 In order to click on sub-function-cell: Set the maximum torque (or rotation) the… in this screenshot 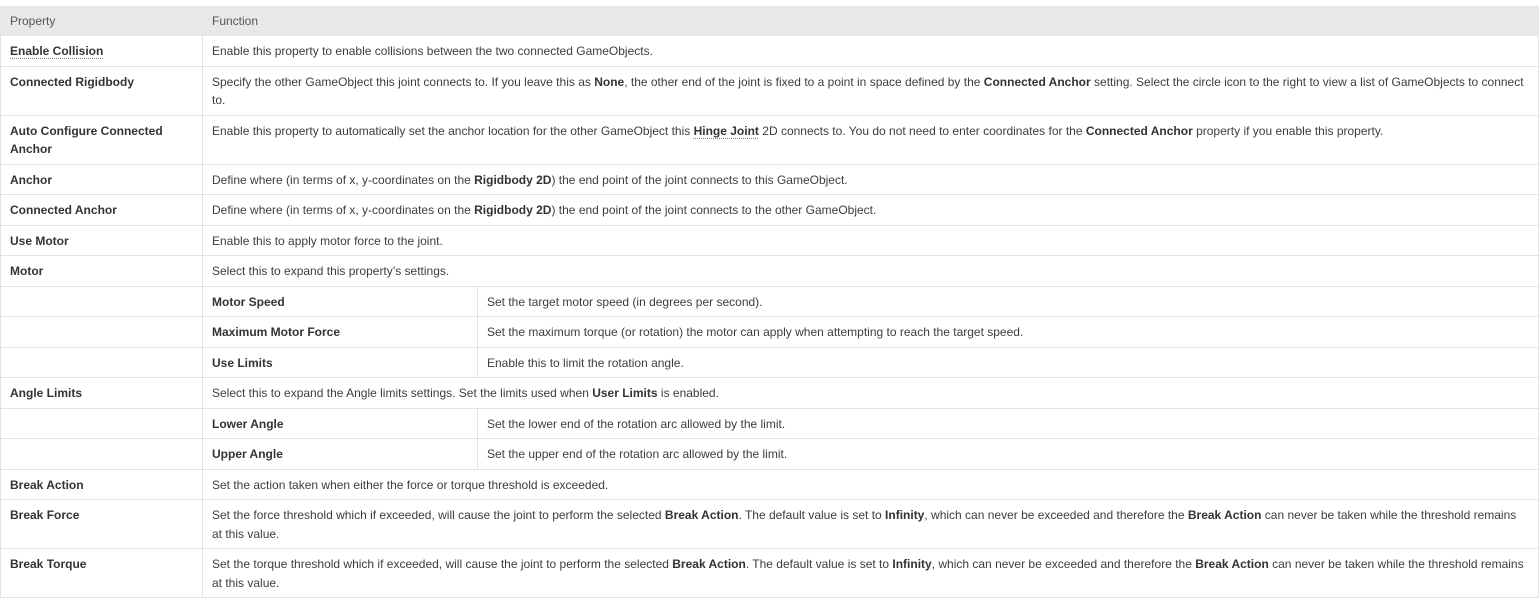, I will do `click(1008, 332)`.